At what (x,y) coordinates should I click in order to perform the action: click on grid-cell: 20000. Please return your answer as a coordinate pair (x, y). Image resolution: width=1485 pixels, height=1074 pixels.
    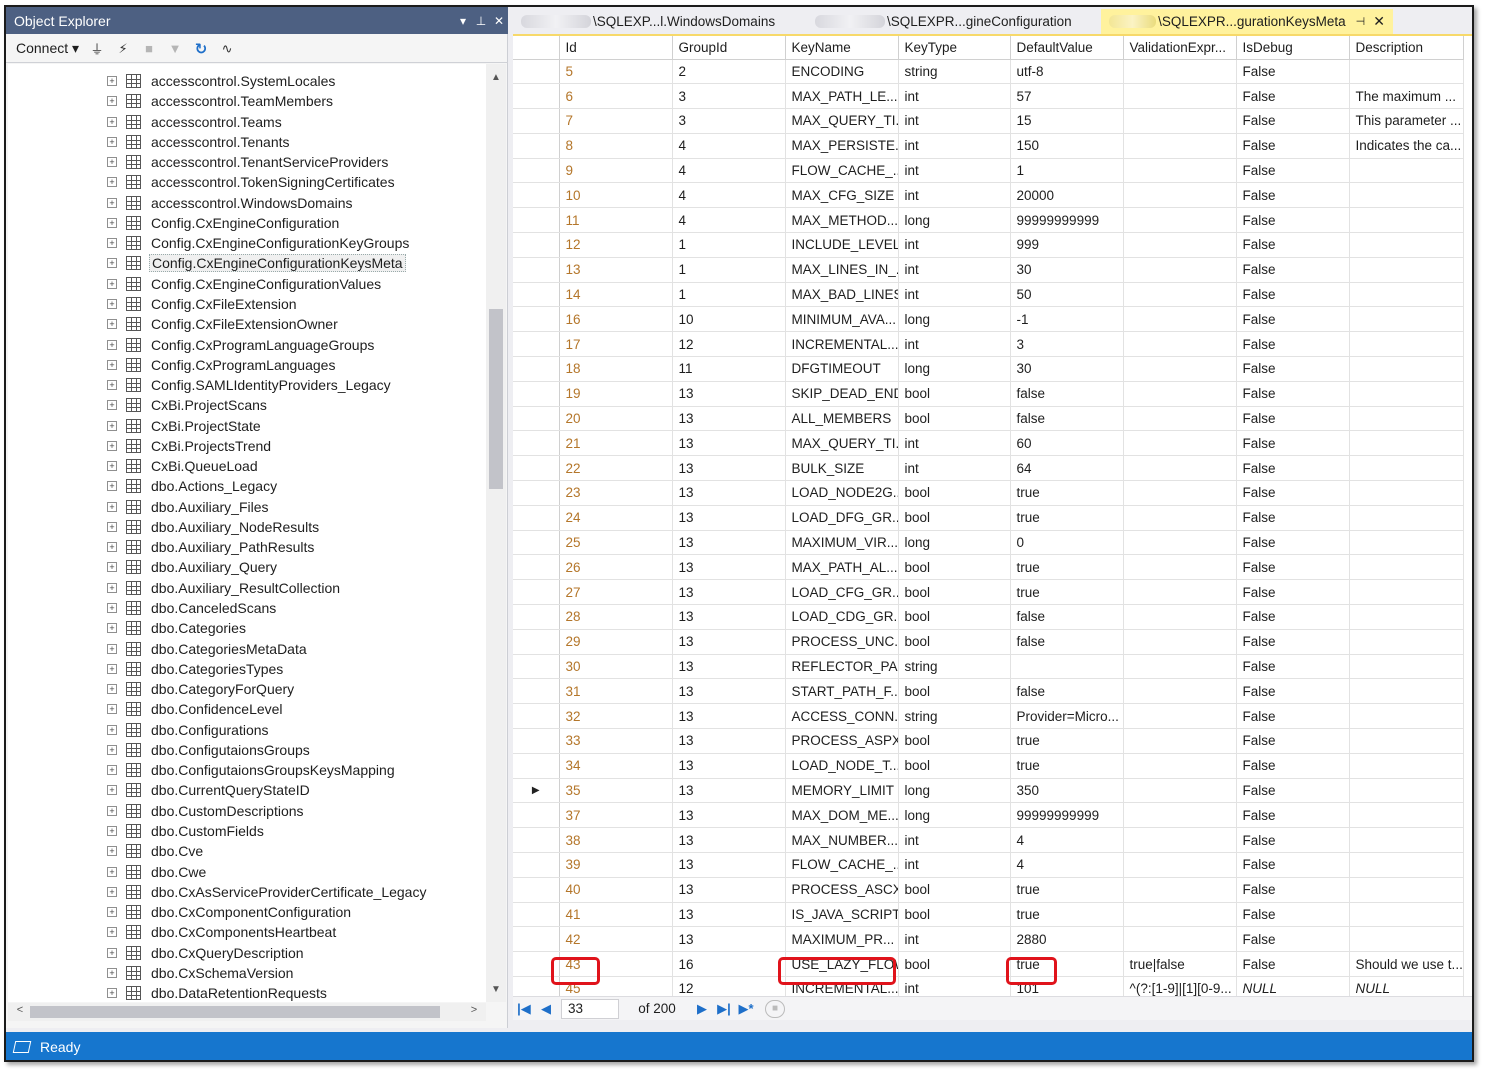
    Looking at the image, I should click on (1067, 195).